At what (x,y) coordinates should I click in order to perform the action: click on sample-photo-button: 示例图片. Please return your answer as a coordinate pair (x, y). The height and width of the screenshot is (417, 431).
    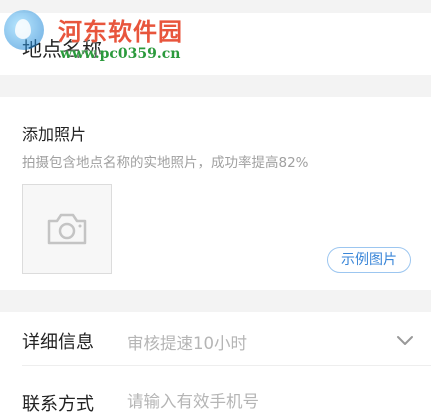
    Looking at the image, I should click on (369, 260).